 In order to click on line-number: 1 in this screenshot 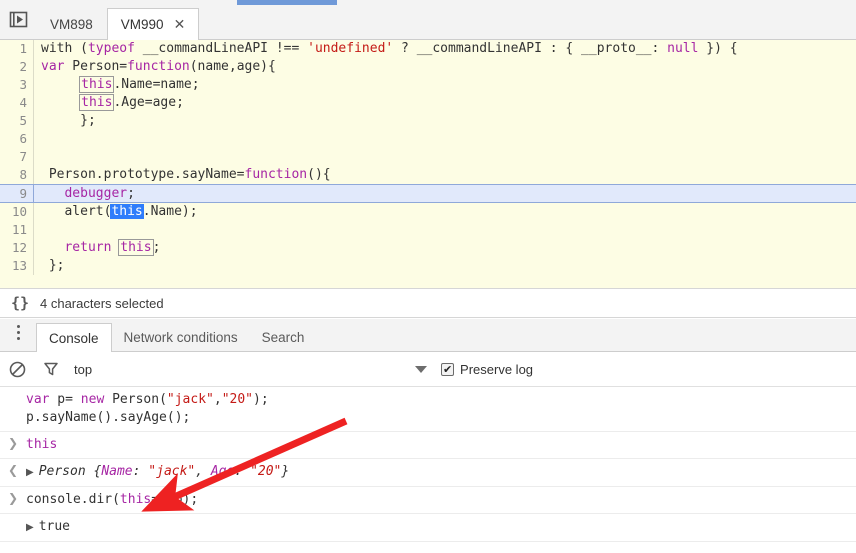, I will do `click(17, 49)`.